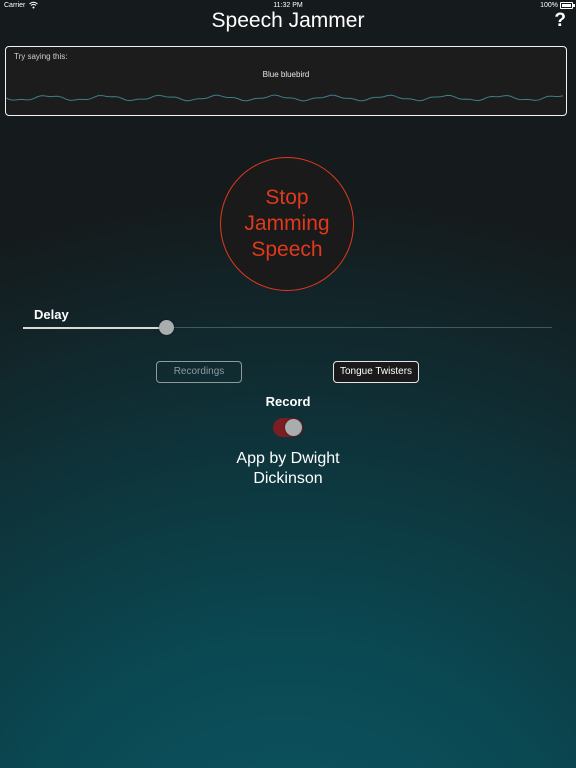  What do you see at coordinates (94, 328) in the screenshot?
I see `delay-slider-fill` at bounding box center [94, 328].